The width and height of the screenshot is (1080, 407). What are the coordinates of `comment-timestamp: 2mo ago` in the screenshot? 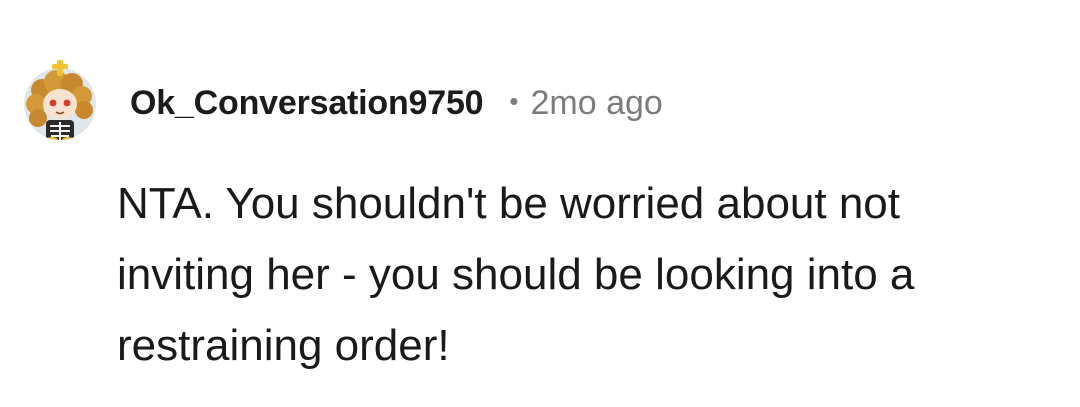 It's located at (596, 102).